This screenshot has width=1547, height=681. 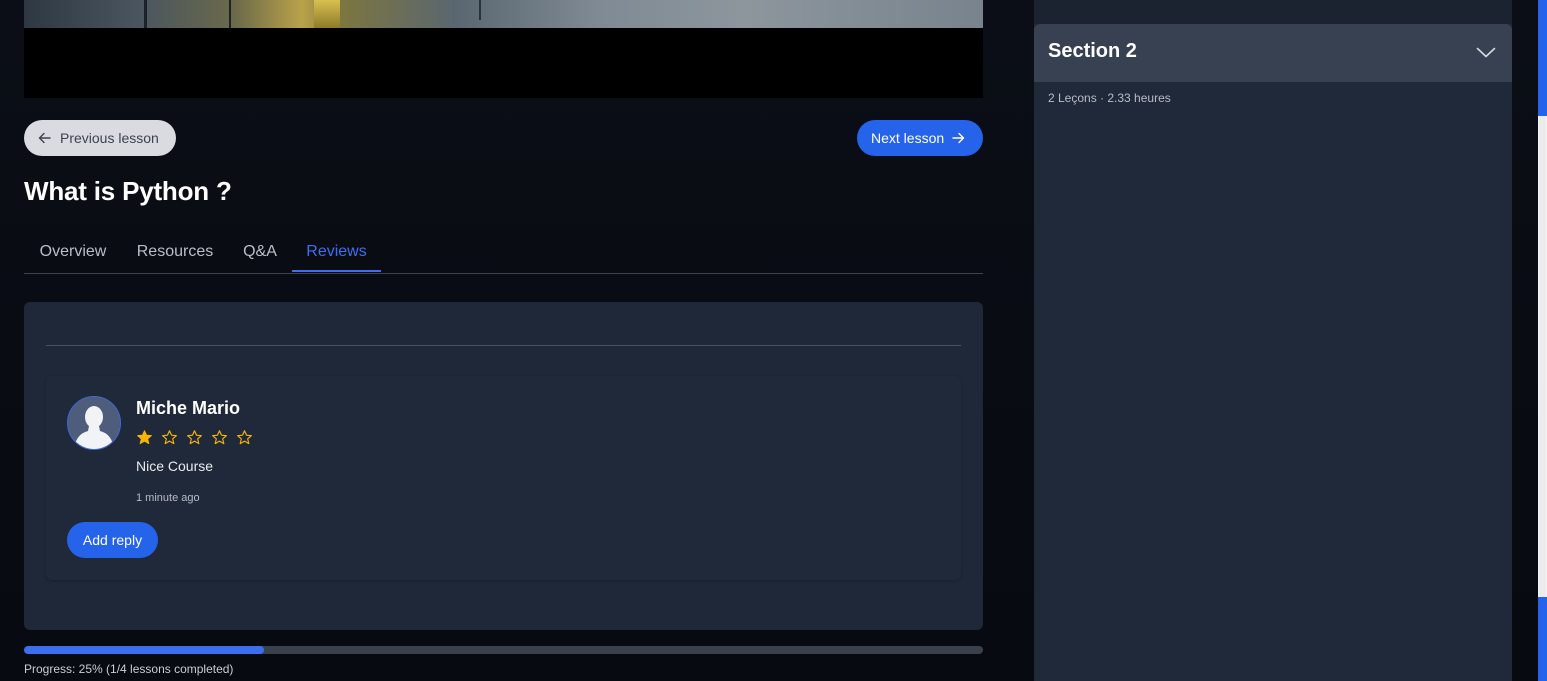 I want to click on progress-text: Progress: 25% (1/4 lessons completed), so click(x=129, y=669).